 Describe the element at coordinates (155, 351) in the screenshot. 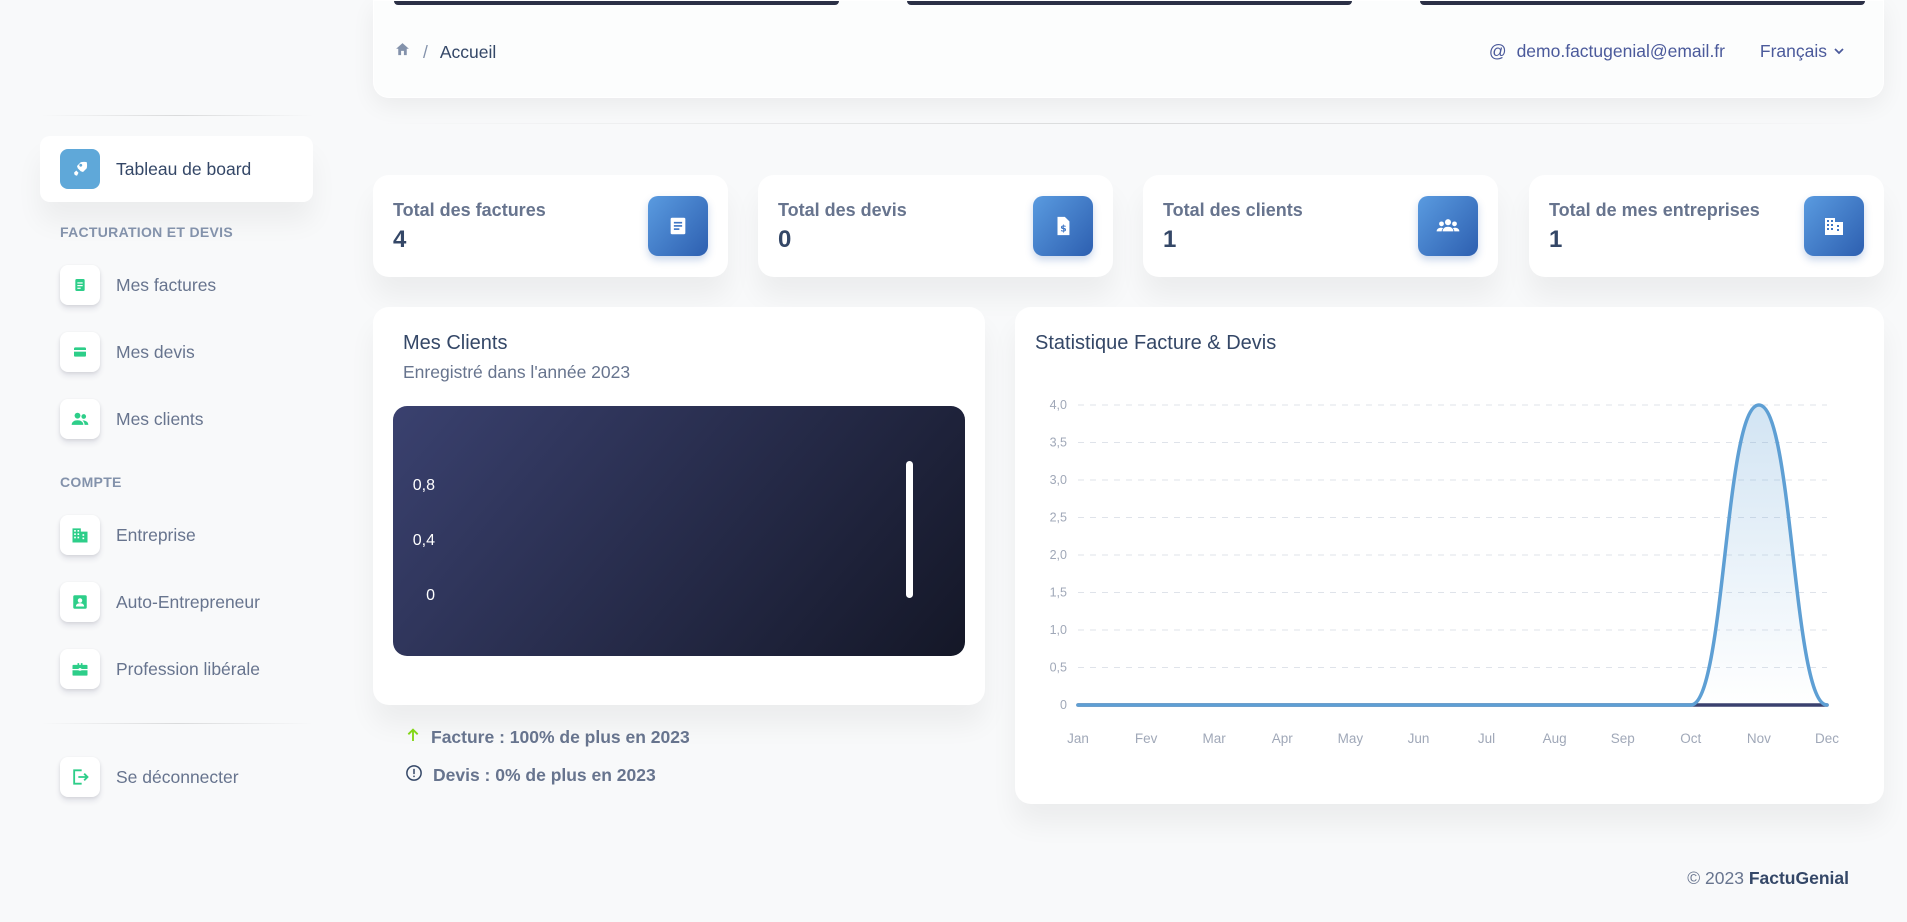

I see `sidebar-item-label: Mes devis` at that location.